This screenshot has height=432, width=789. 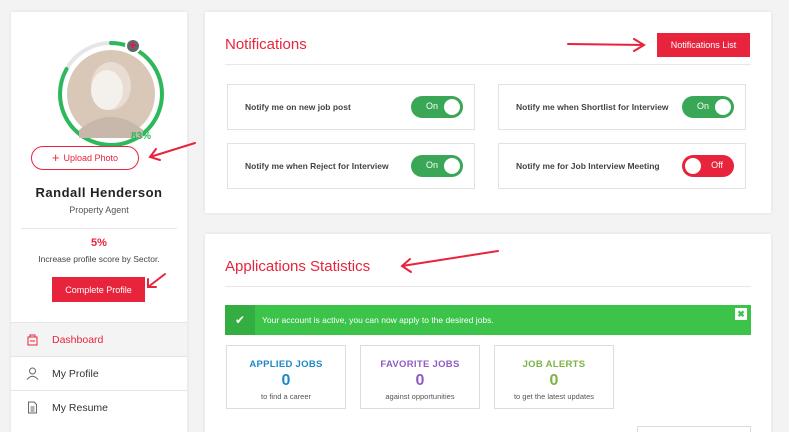 I want to click on stat-title: APPLIED JOBS, so click(x=286, y=364).